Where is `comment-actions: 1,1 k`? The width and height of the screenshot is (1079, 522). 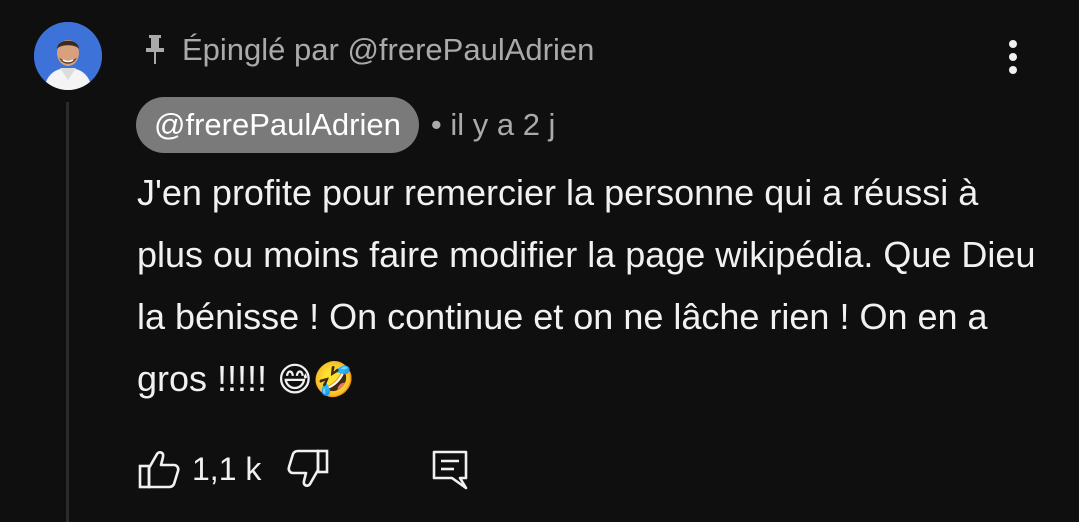 comment-actions: 1,1 k is located at coordinates (304, 469).